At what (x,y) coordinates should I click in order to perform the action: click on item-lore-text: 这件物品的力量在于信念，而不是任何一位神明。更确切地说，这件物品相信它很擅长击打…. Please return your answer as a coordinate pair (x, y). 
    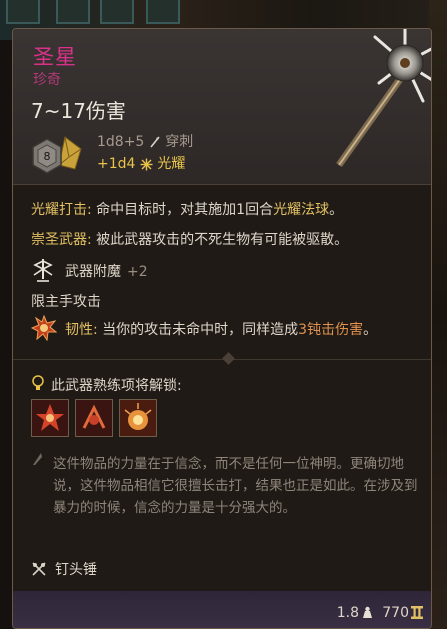
    Looking at the image, I should click on (235, 486).